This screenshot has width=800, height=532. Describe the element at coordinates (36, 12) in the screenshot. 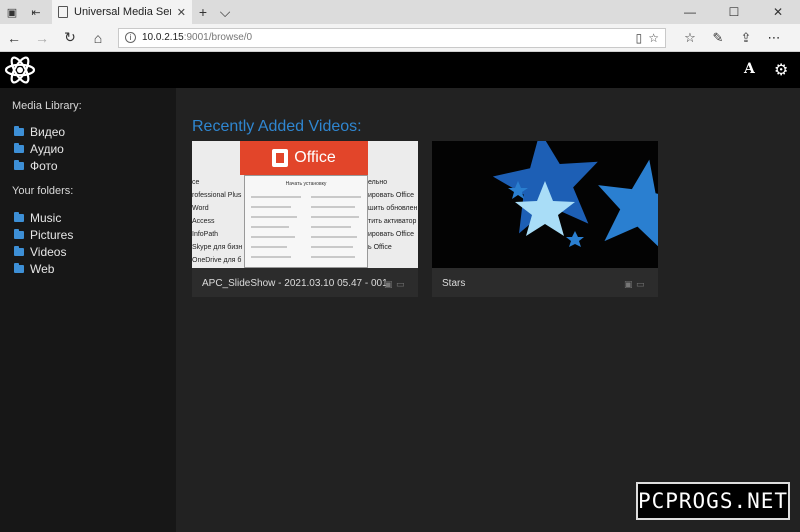

I see `back-tabs-icon: ⇤` at that location.